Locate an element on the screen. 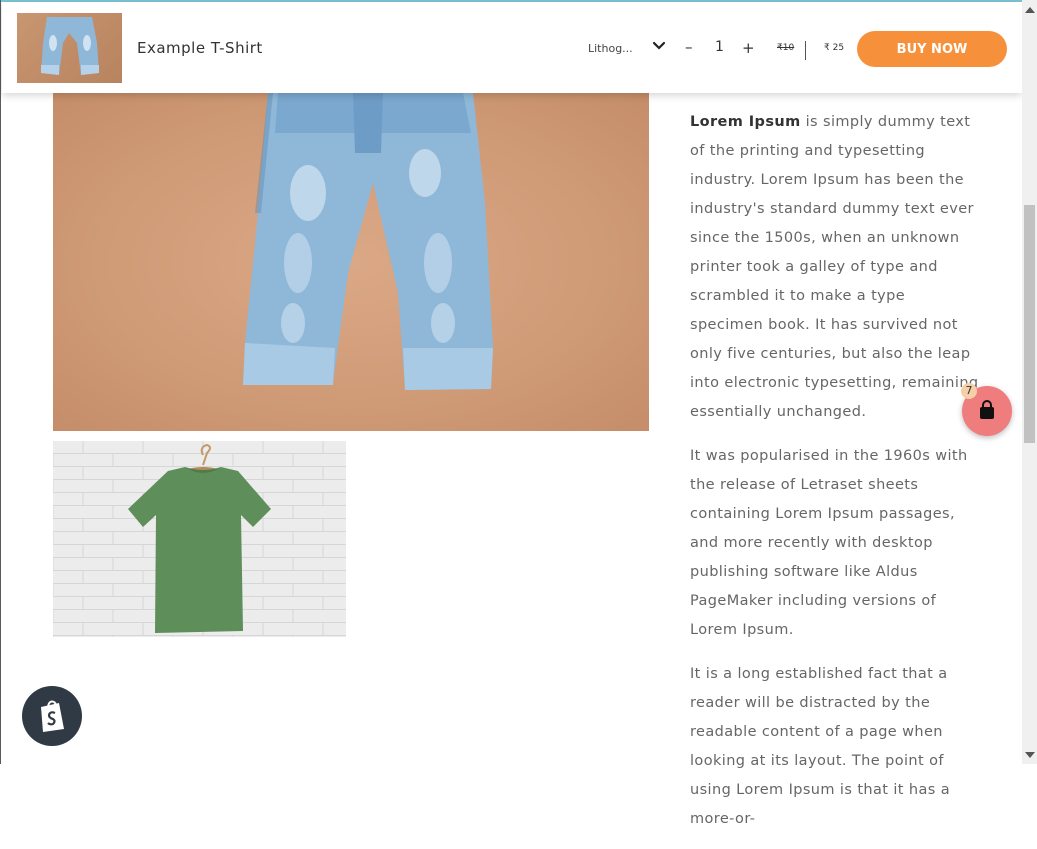 The width and height of the screenshot is (1037, 849). buy-now-button: BUY NOW is located at coordinates (932, 49).